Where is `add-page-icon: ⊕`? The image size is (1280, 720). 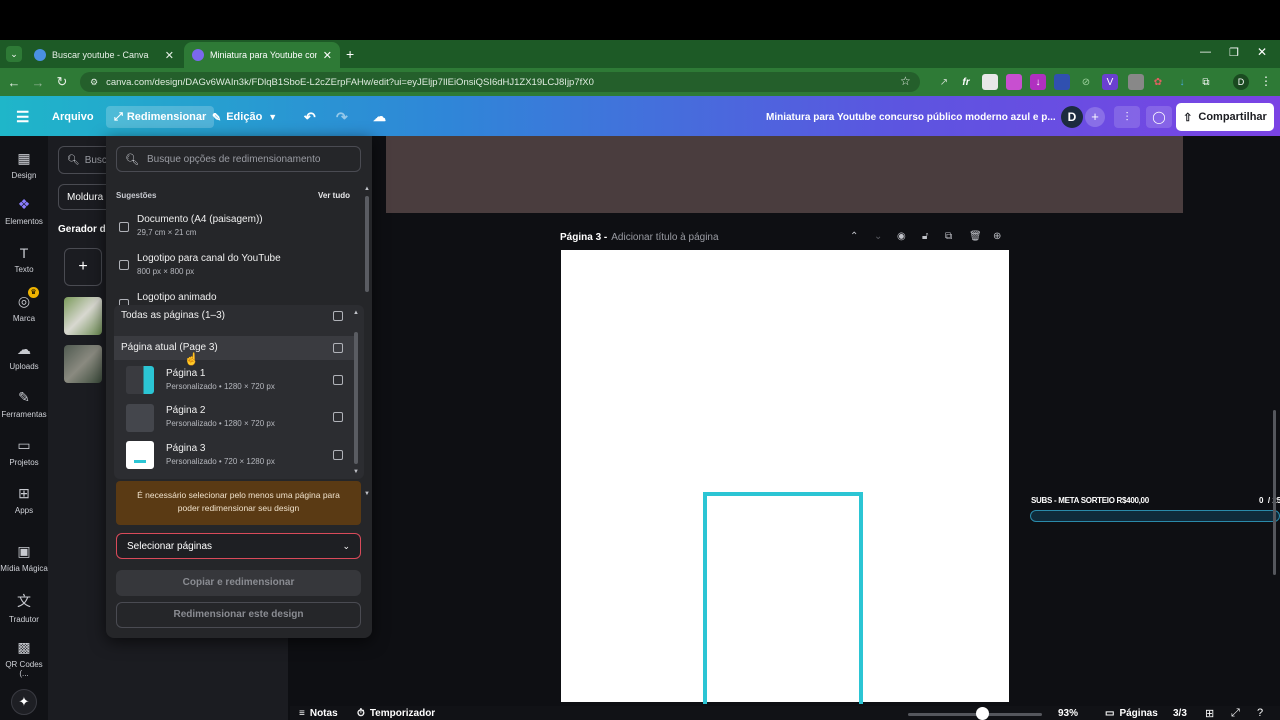
add-page-icon: ⊕ is located at coordinates (997, 236).